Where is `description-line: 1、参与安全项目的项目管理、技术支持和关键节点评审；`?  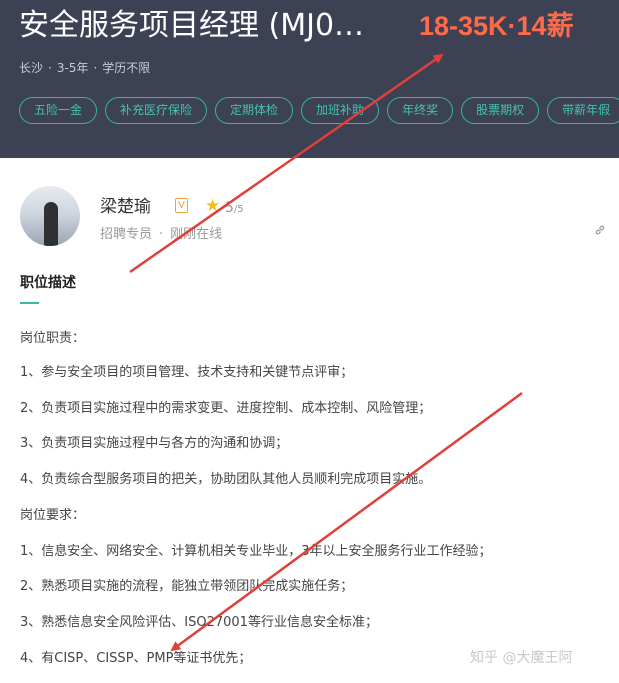
description-line: 1、参与安全项目的项目管理、技术支持和关键节点评审； is located at coordinates (187, 372).